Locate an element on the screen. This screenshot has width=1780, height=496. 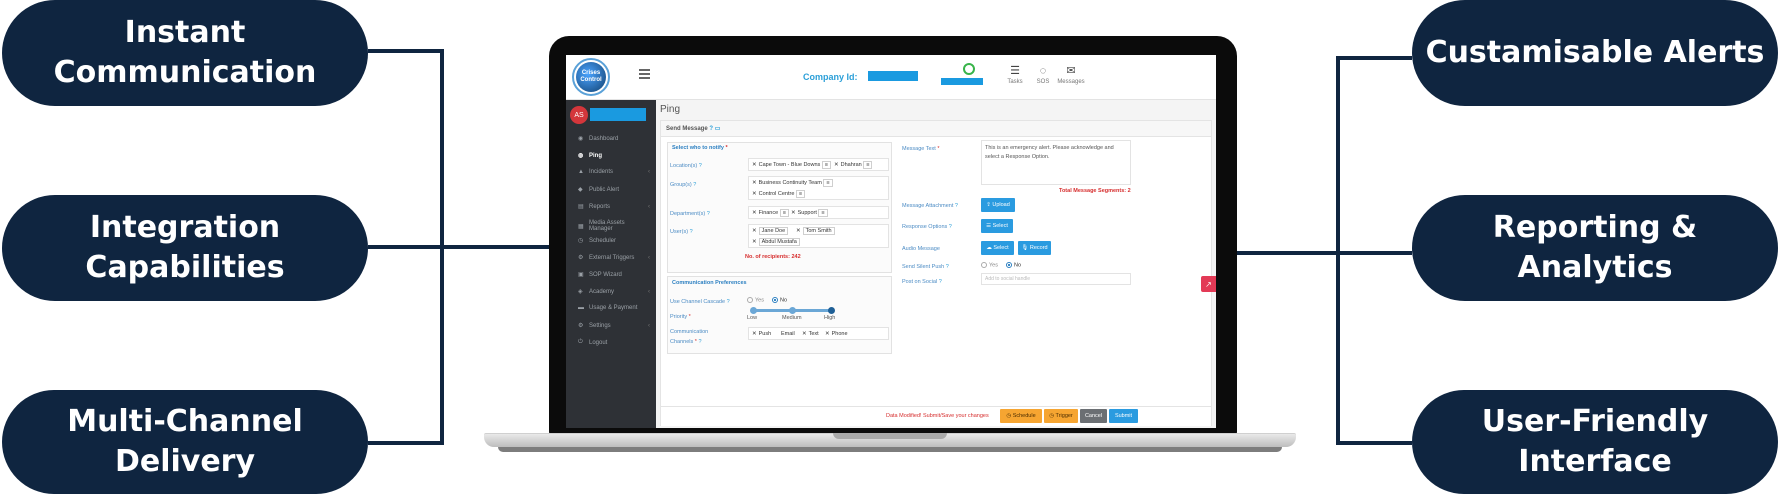
tag-user: ✕ Abdul Mustafa is located at coordinates (776, 242).